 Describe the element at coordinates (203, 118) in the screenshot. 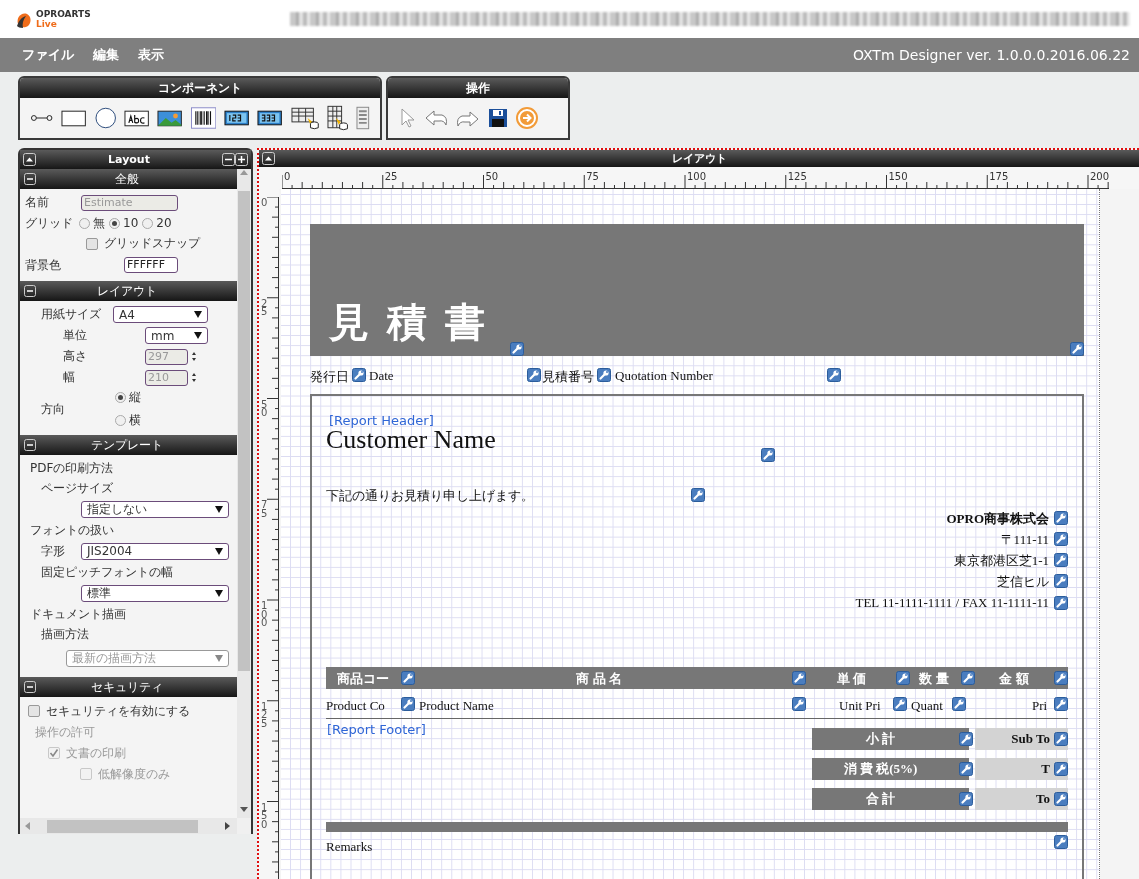

I see `barcode-icon` at that location.